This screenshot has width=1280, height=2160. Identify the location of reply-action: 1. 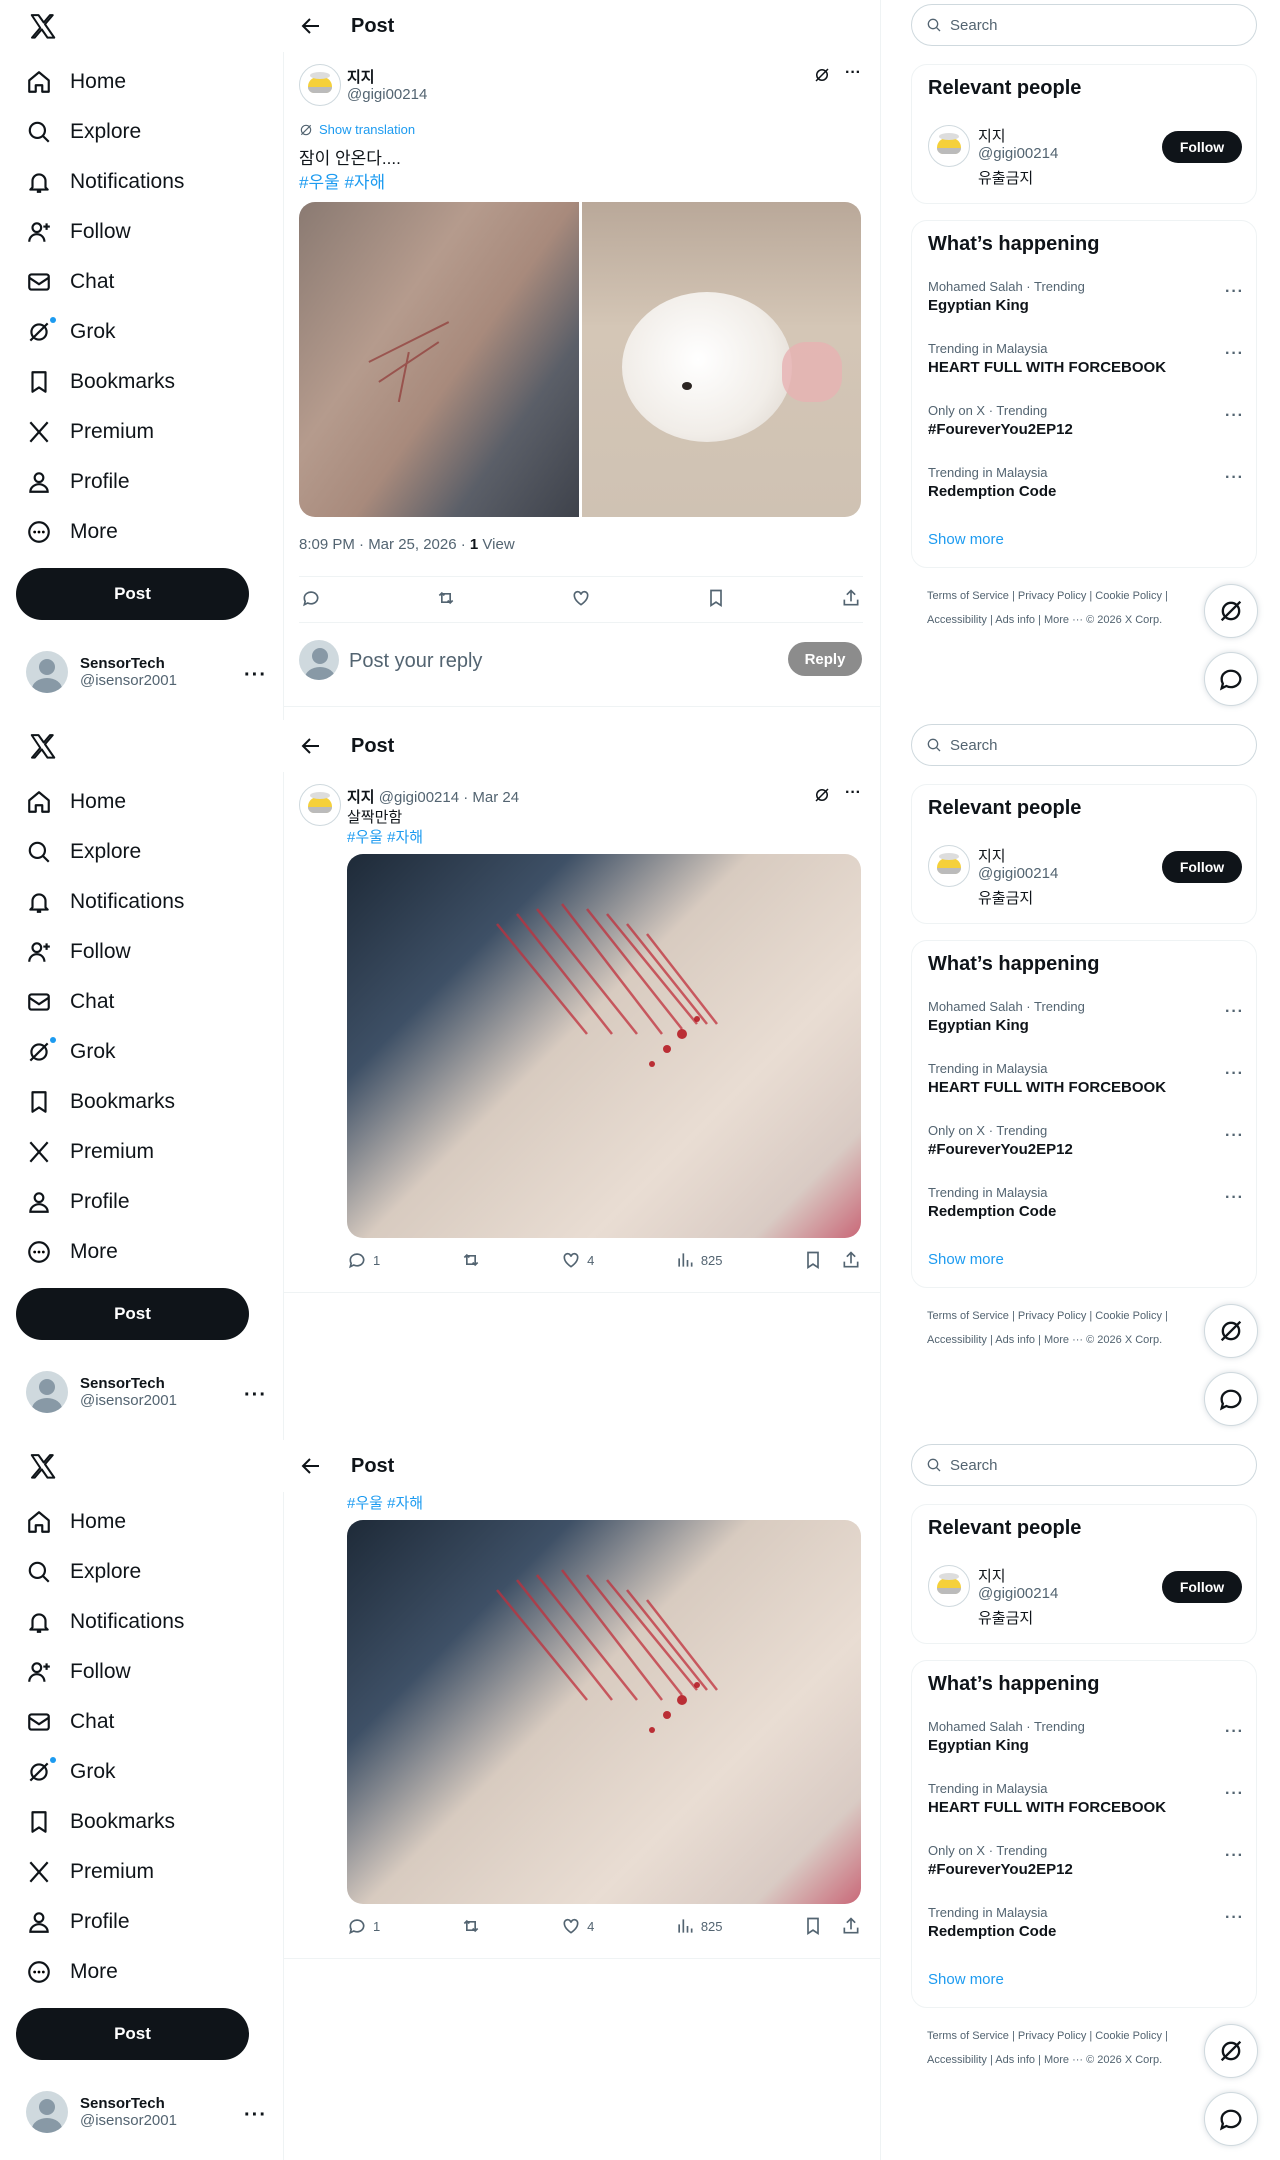
(363, 1926).